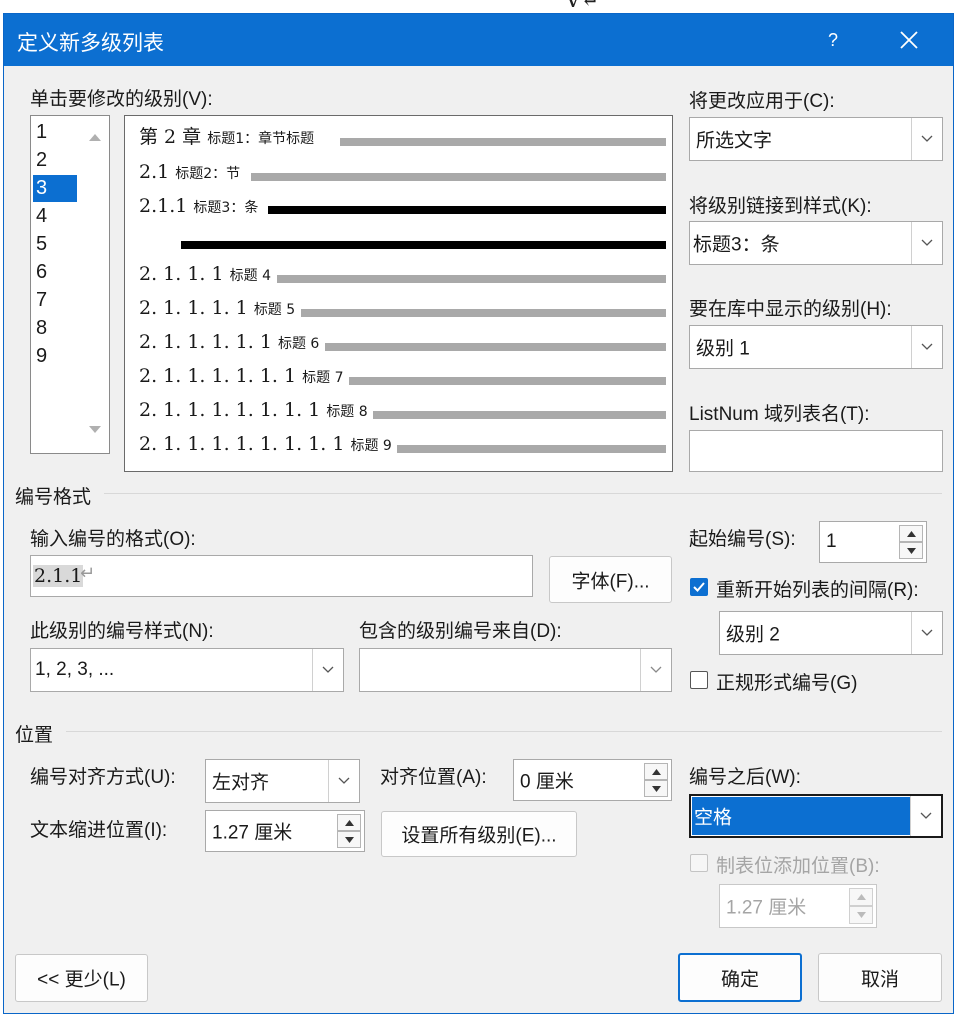 This screenshot has height=1014, width=964. What do you see at coordinates (460, 631) in the screenshot?
I see `include-from-label: 包含的级别编号来自(D):` at bounding box center [460, 631].